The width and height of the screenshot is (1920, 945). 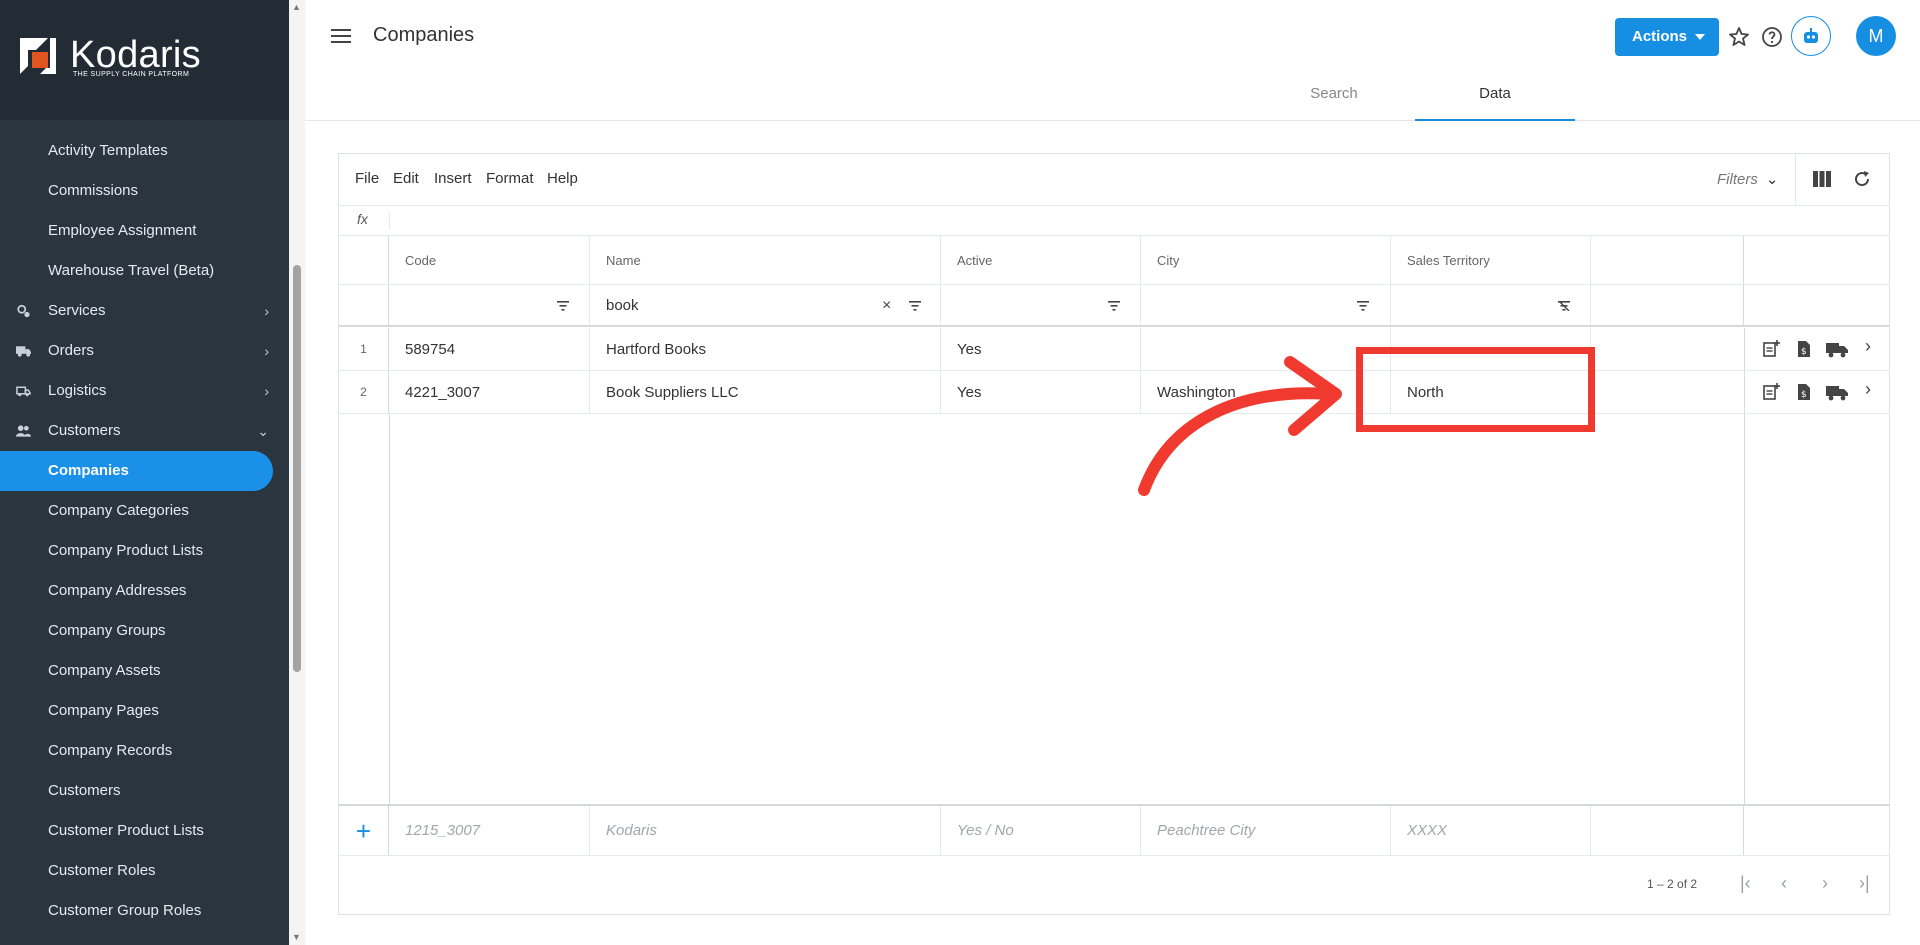 I want to click on menu-format: Format, so click(x=510, y=178).